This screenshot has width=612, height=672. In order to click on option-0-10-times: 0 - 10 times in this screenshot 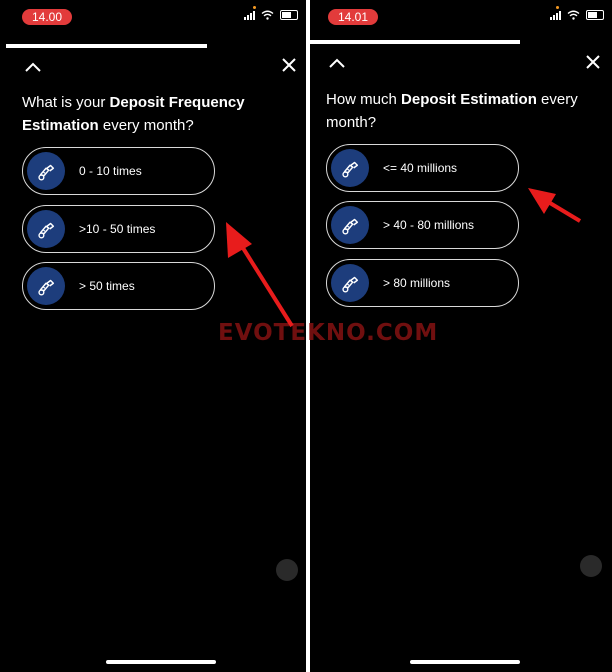, I will do `click(118, 171)`.